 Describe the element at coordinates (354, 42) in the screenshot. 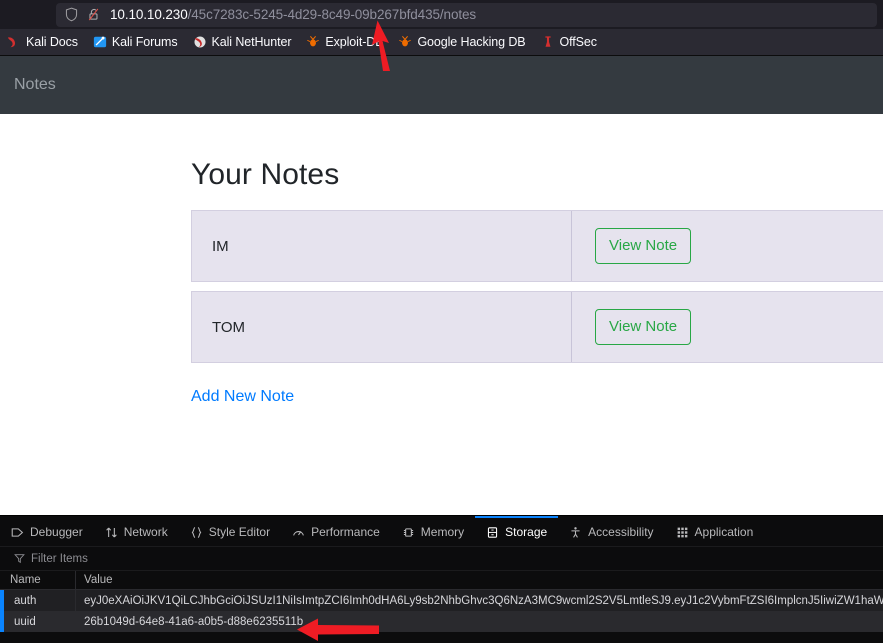

I see `bookmark-label: Exploit-DB` at that location.